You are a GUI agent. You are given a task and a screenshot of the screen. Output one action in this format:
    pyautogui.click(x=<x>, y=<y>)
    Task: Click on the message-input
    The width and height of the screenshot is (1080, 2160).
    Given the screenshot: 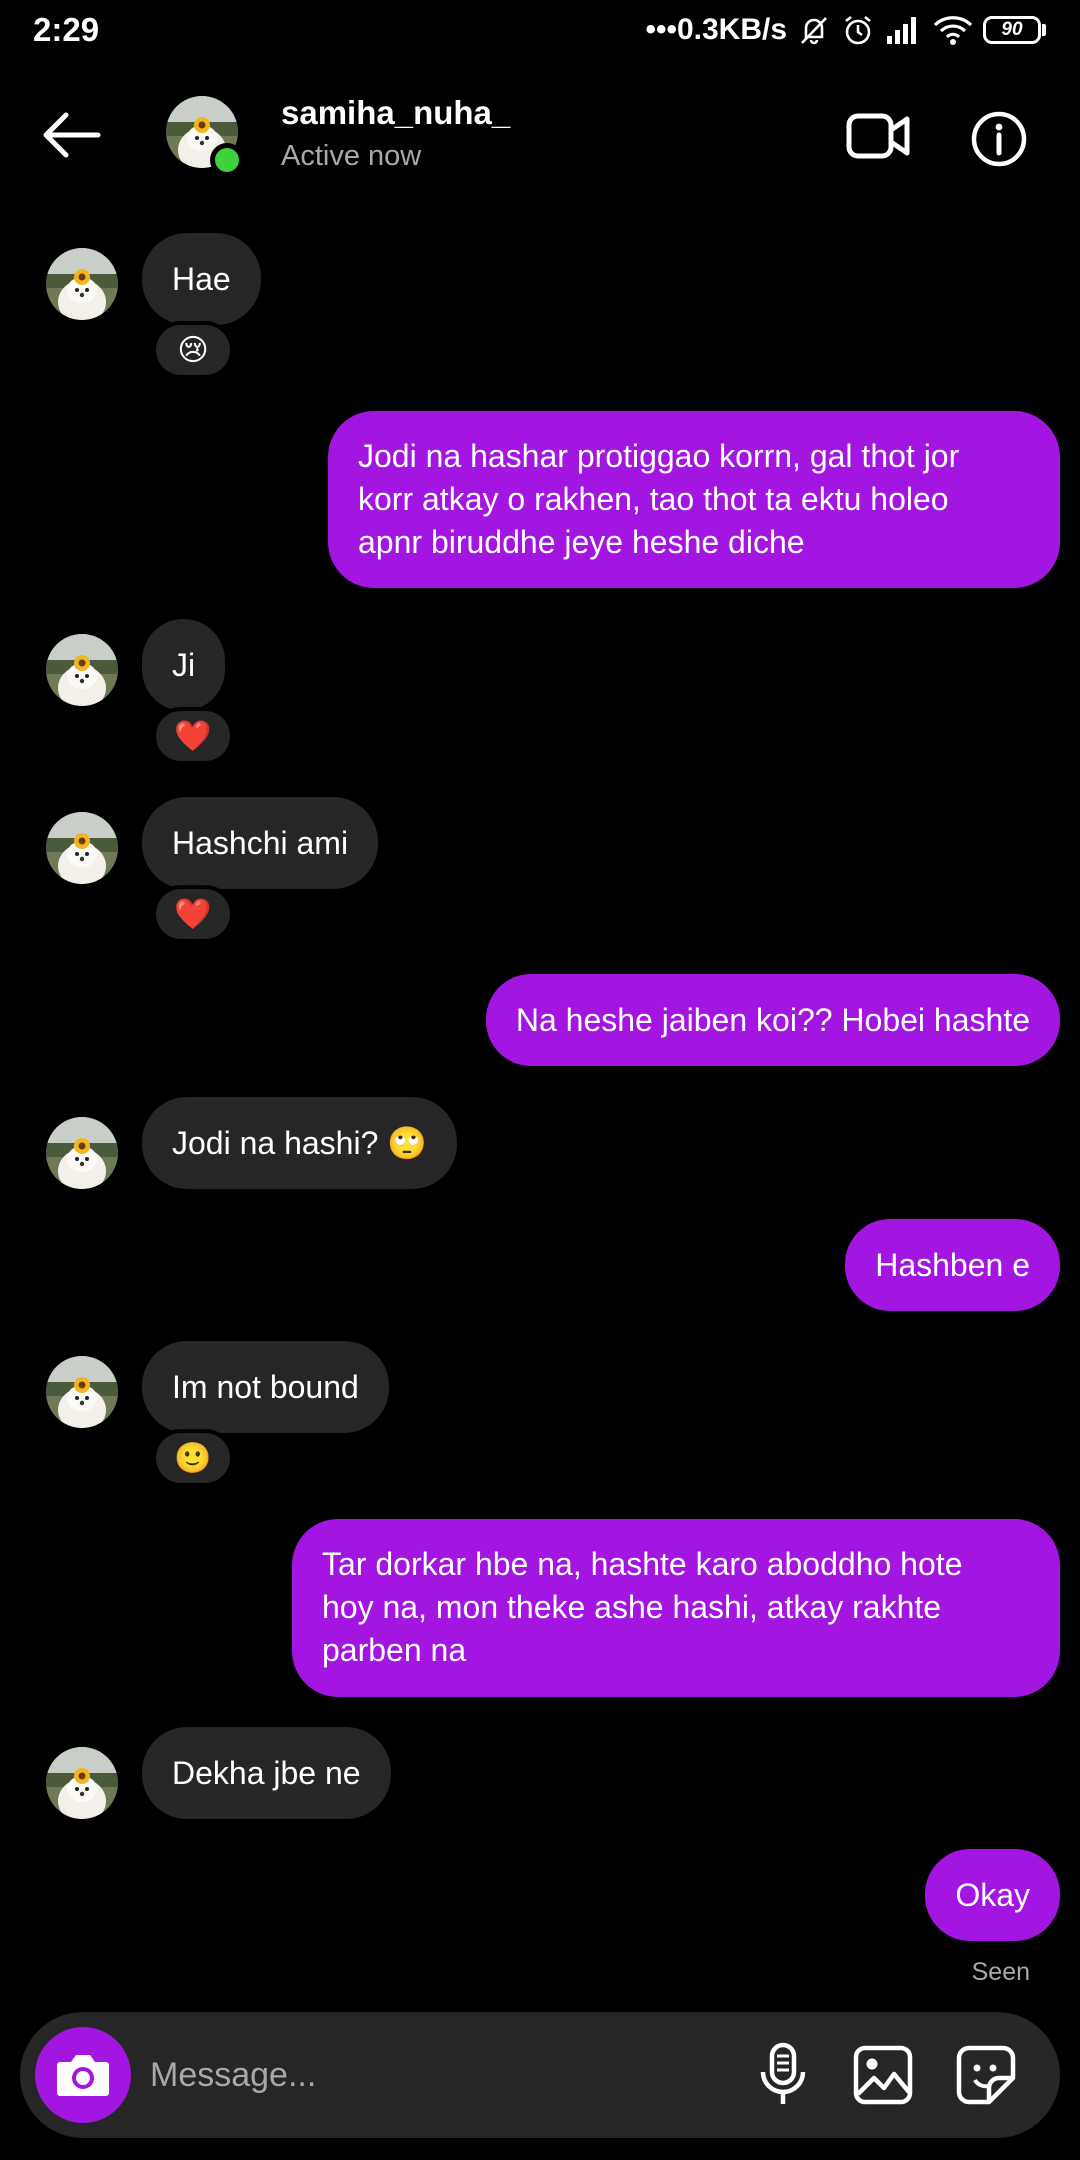 What is the action you would take?
    pyautogui.click(x=430, y=2075)
    